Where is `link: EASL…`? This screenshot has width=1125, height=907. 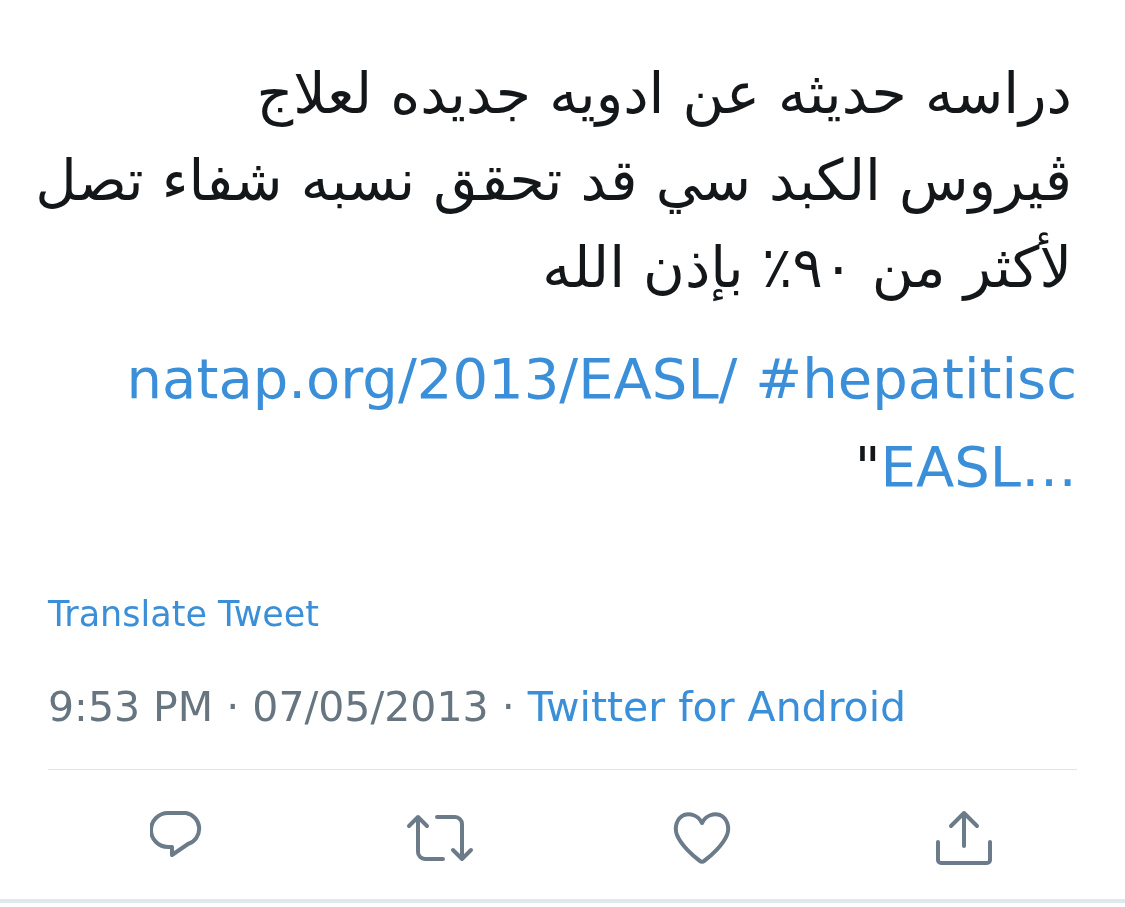
link: EASL… is located at coordinates (978, 466).